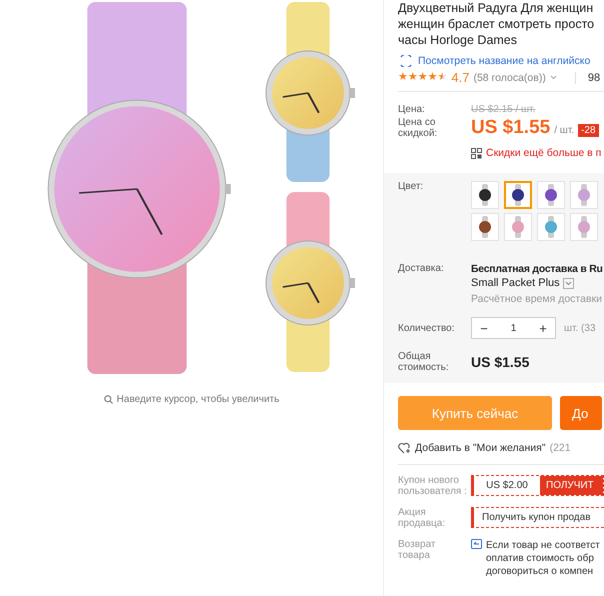 The image size is (604, 596). I want to click on price-label: Цена:, so click(412, 109).